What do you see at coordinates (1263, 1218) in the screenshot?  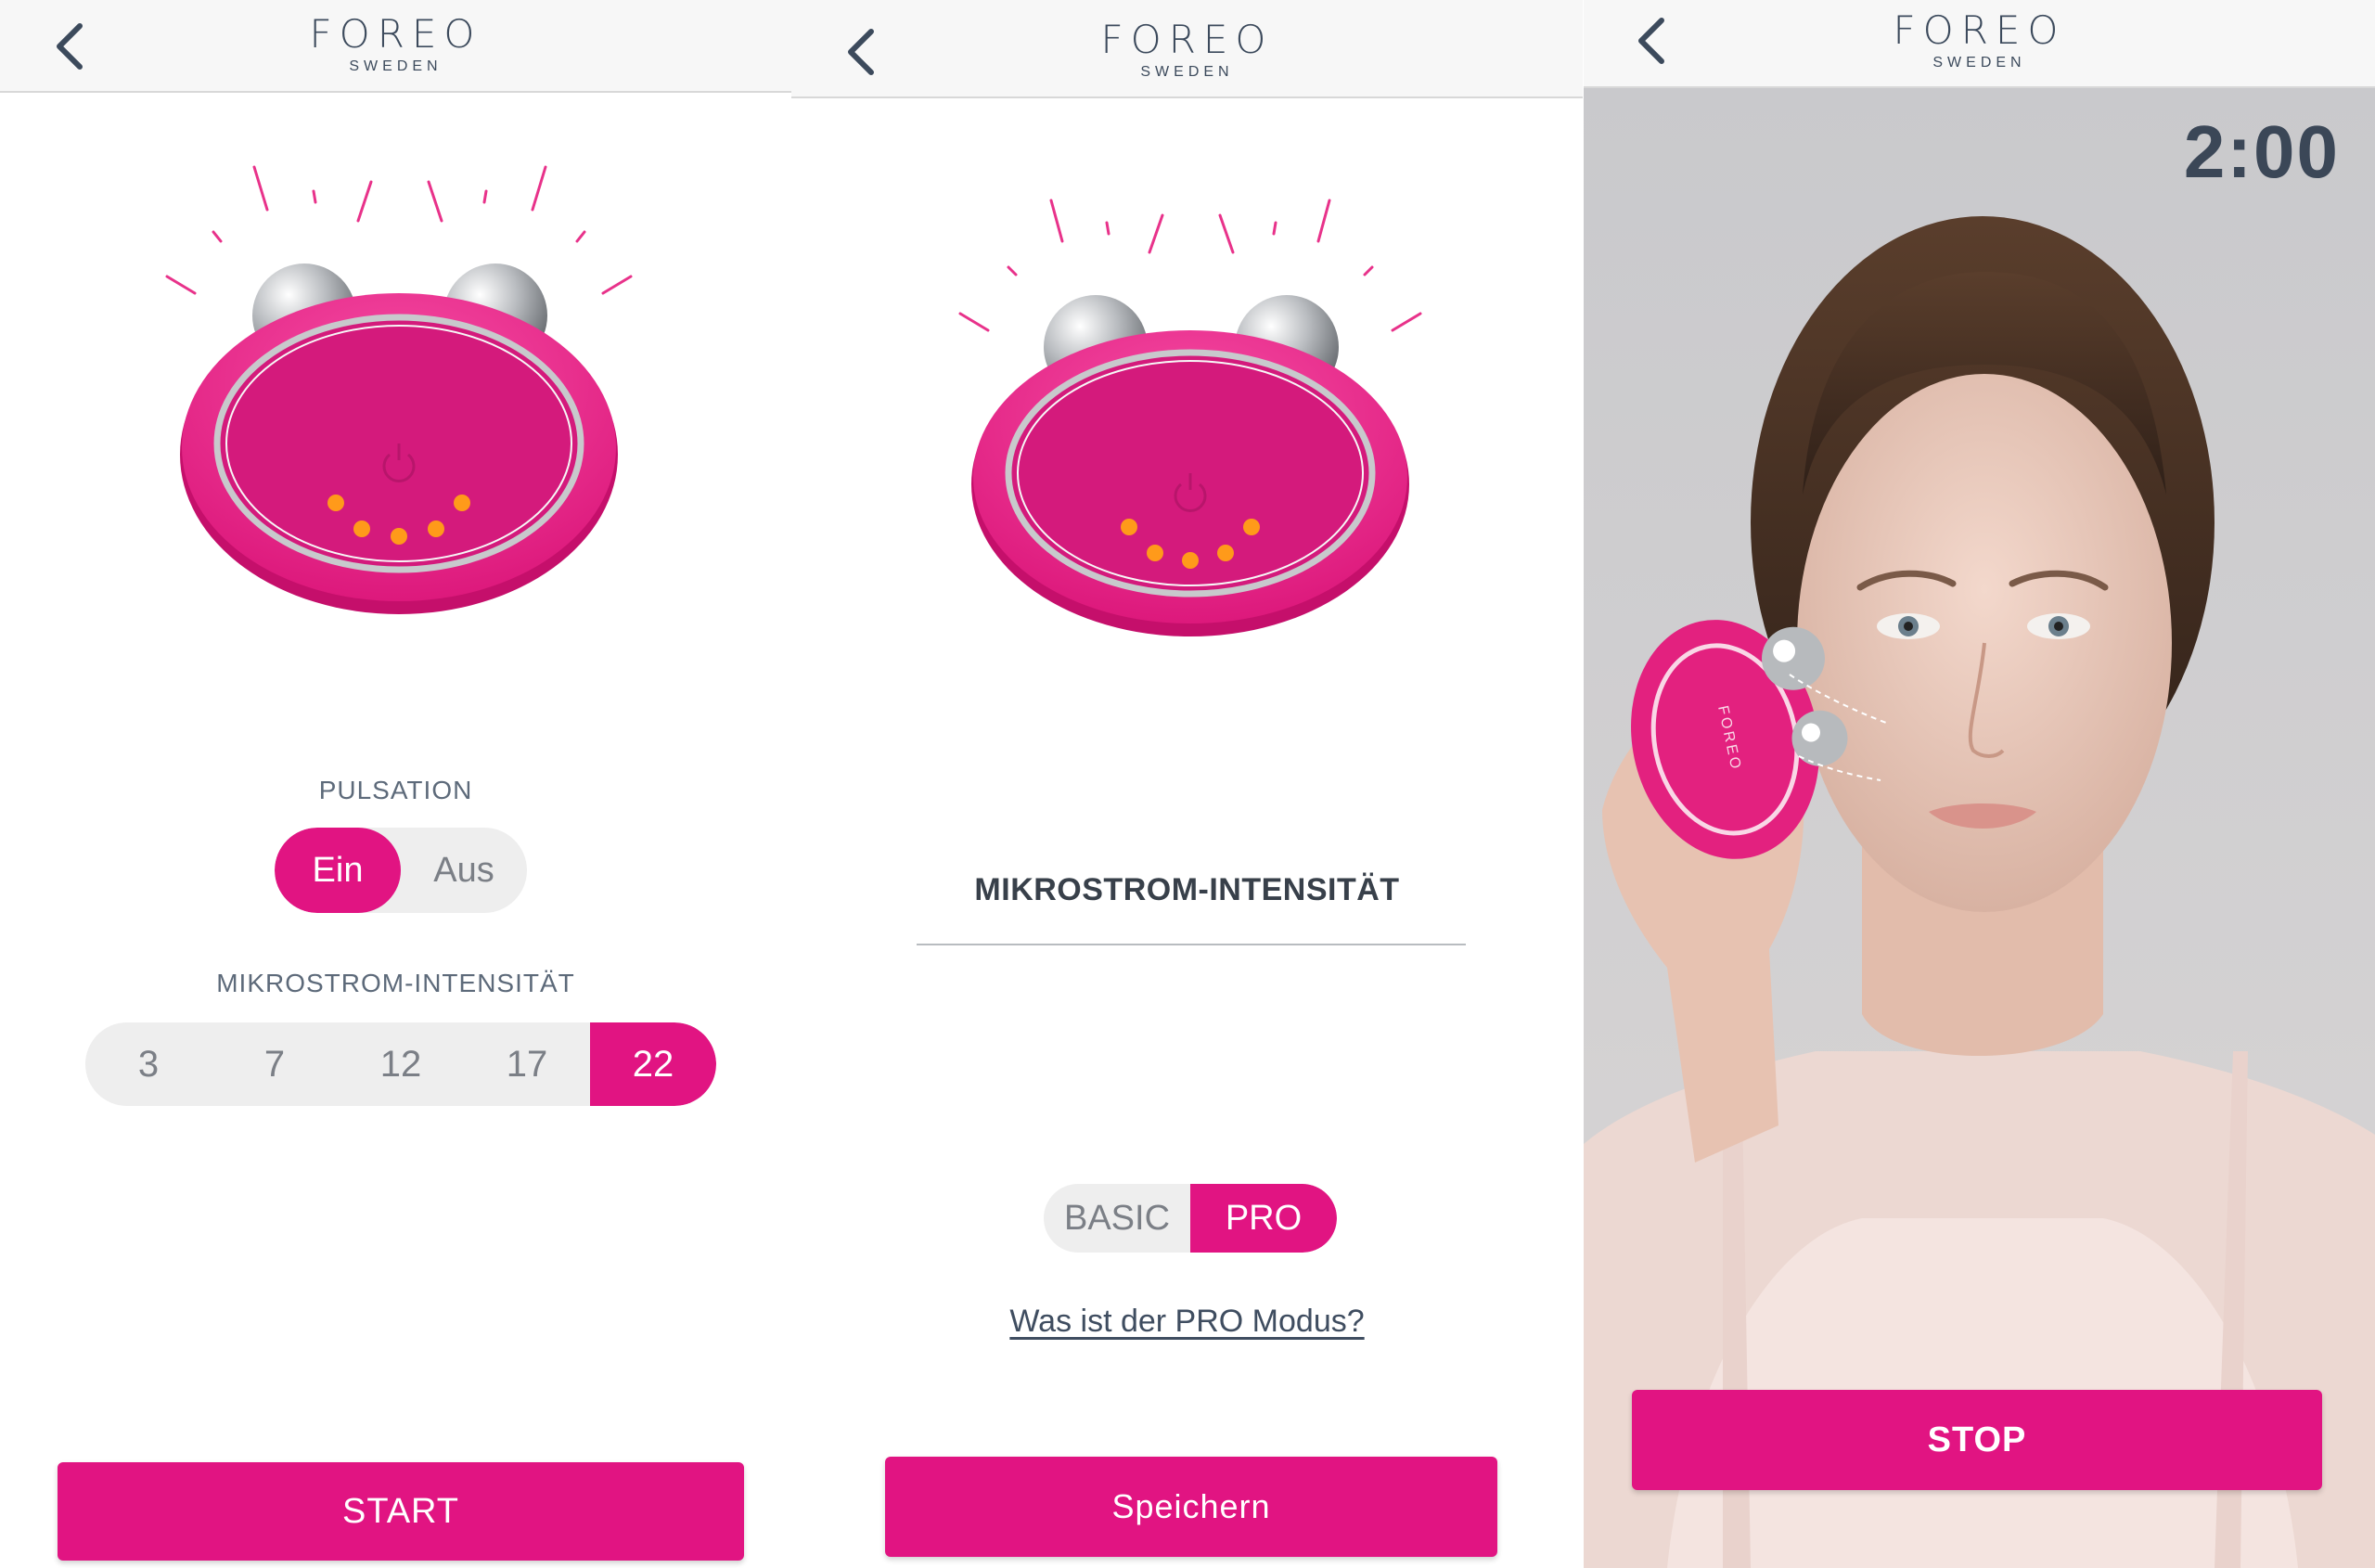 I see `mode-option-pro: PRO` at bounding box center [1263, 1218].